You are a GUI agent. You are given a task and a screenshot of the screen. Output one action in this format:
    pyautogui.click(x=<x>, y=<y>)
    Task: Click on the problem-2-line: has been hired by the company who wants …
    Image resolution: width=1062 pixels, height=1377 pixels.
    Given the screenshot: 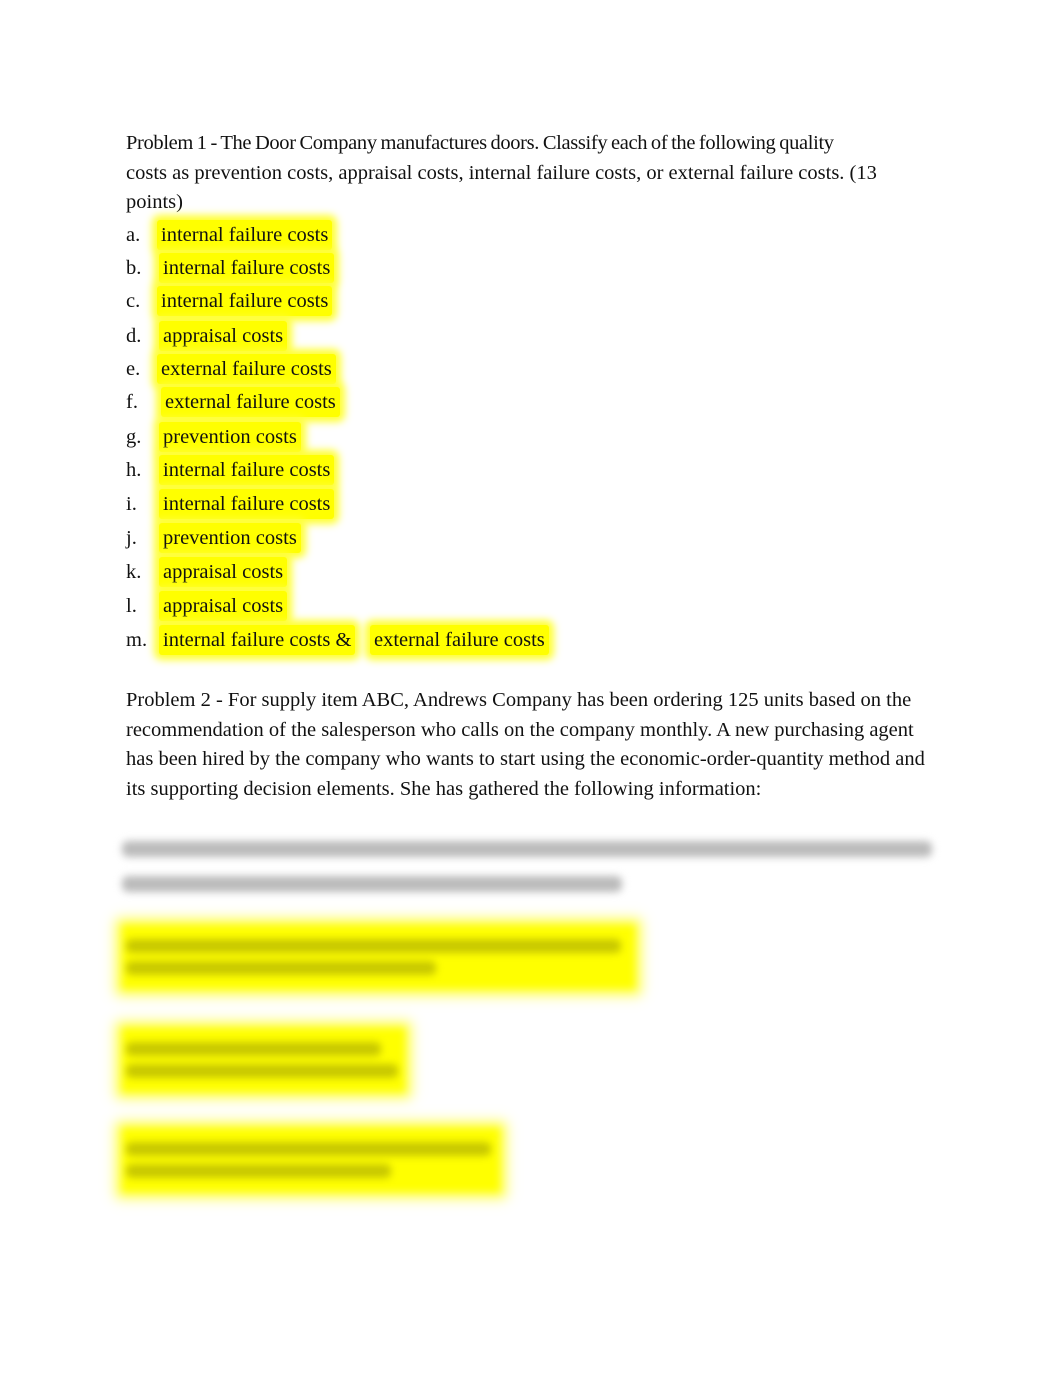 What is the action you would take?
    pyautogui.click(x=525, y=759)
    